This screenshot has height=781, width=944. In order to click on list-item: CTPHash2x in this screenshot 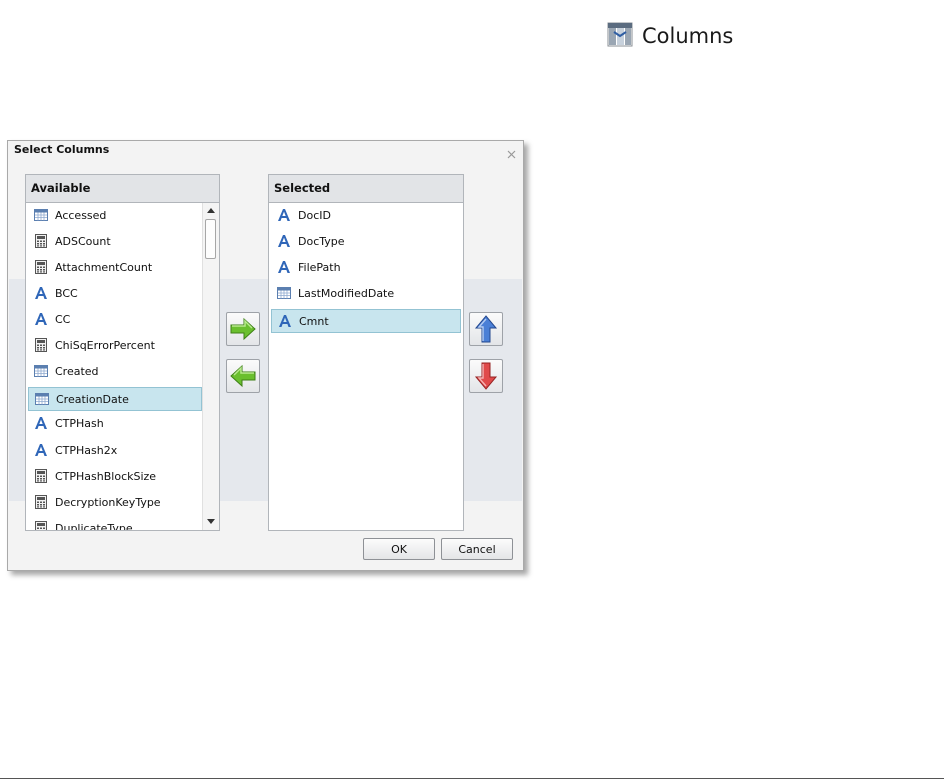, I will do `click(114, 450)`.